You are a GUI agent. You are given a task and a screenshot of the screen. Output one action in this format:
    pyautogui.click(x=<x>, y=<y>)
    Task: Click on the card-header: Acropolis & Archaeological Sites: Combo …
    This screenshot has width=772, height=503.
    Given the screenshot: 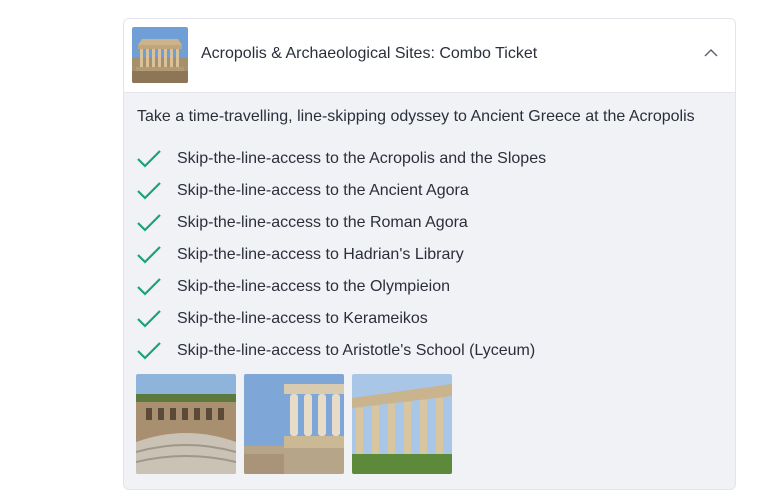 What is the action you would take?
    pyautogui.click(x=429, y=56)
    